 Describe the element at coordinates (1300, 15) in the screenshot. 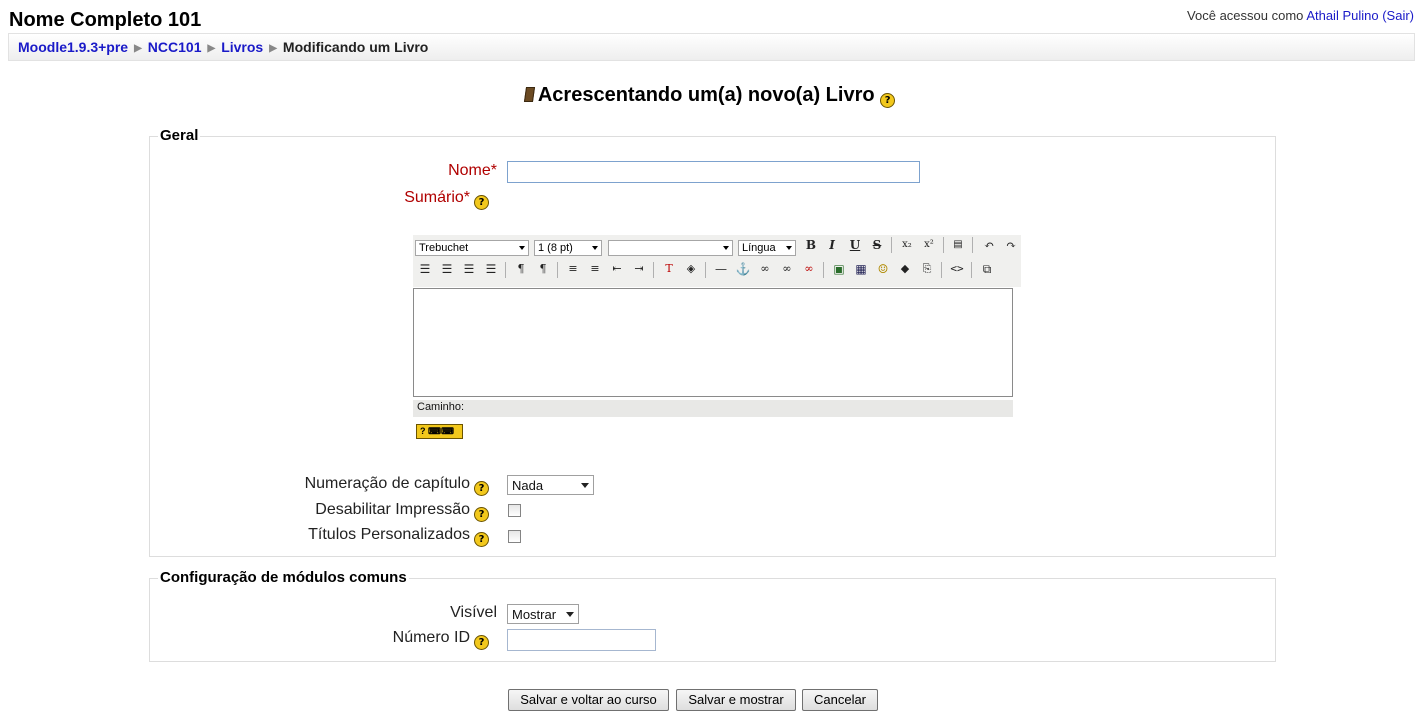

I see `login-info: Você acessou como Athail Pulino (Sair)` at that location.